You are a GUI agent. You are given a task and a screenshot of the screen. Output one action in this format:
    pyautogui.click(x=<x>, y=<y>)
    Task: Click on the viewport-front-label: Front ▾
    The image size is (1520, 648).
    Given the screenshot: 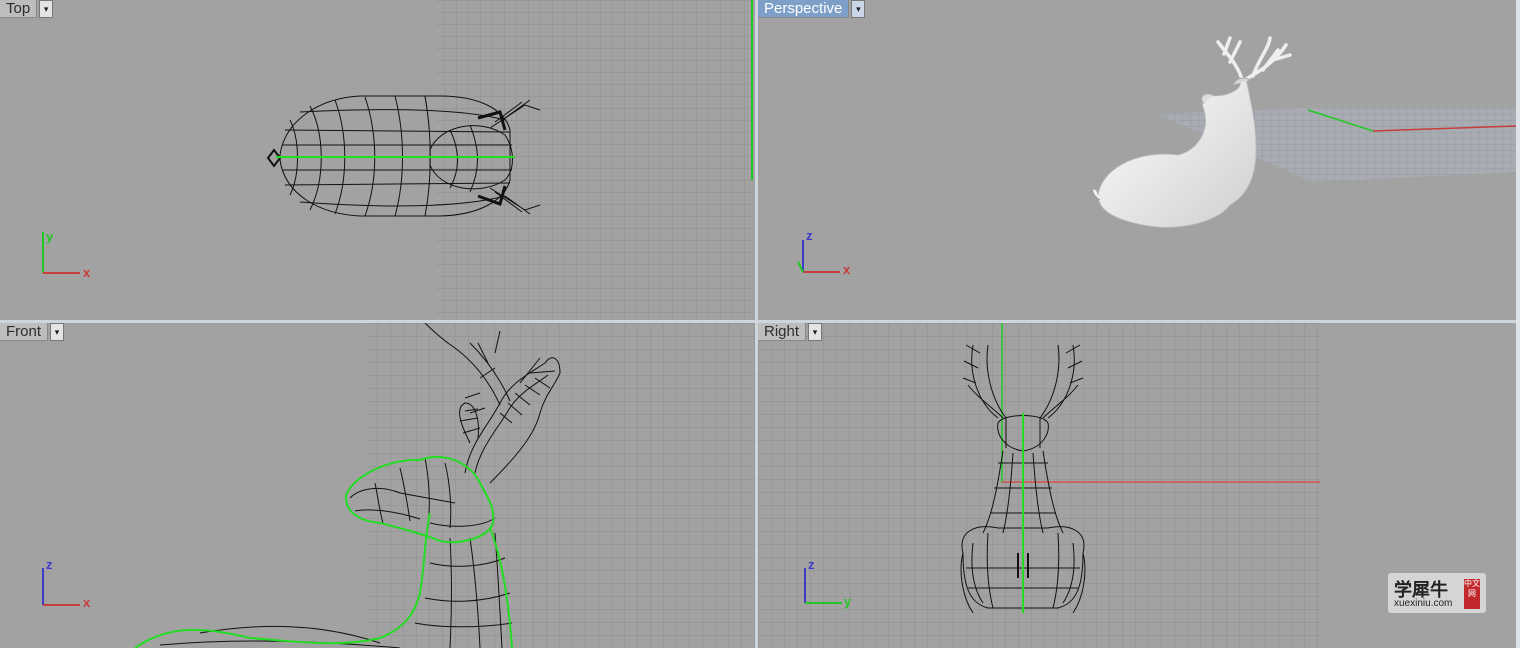 What is the action you would take?
    pyautogui.click(x=32, y=332)
    